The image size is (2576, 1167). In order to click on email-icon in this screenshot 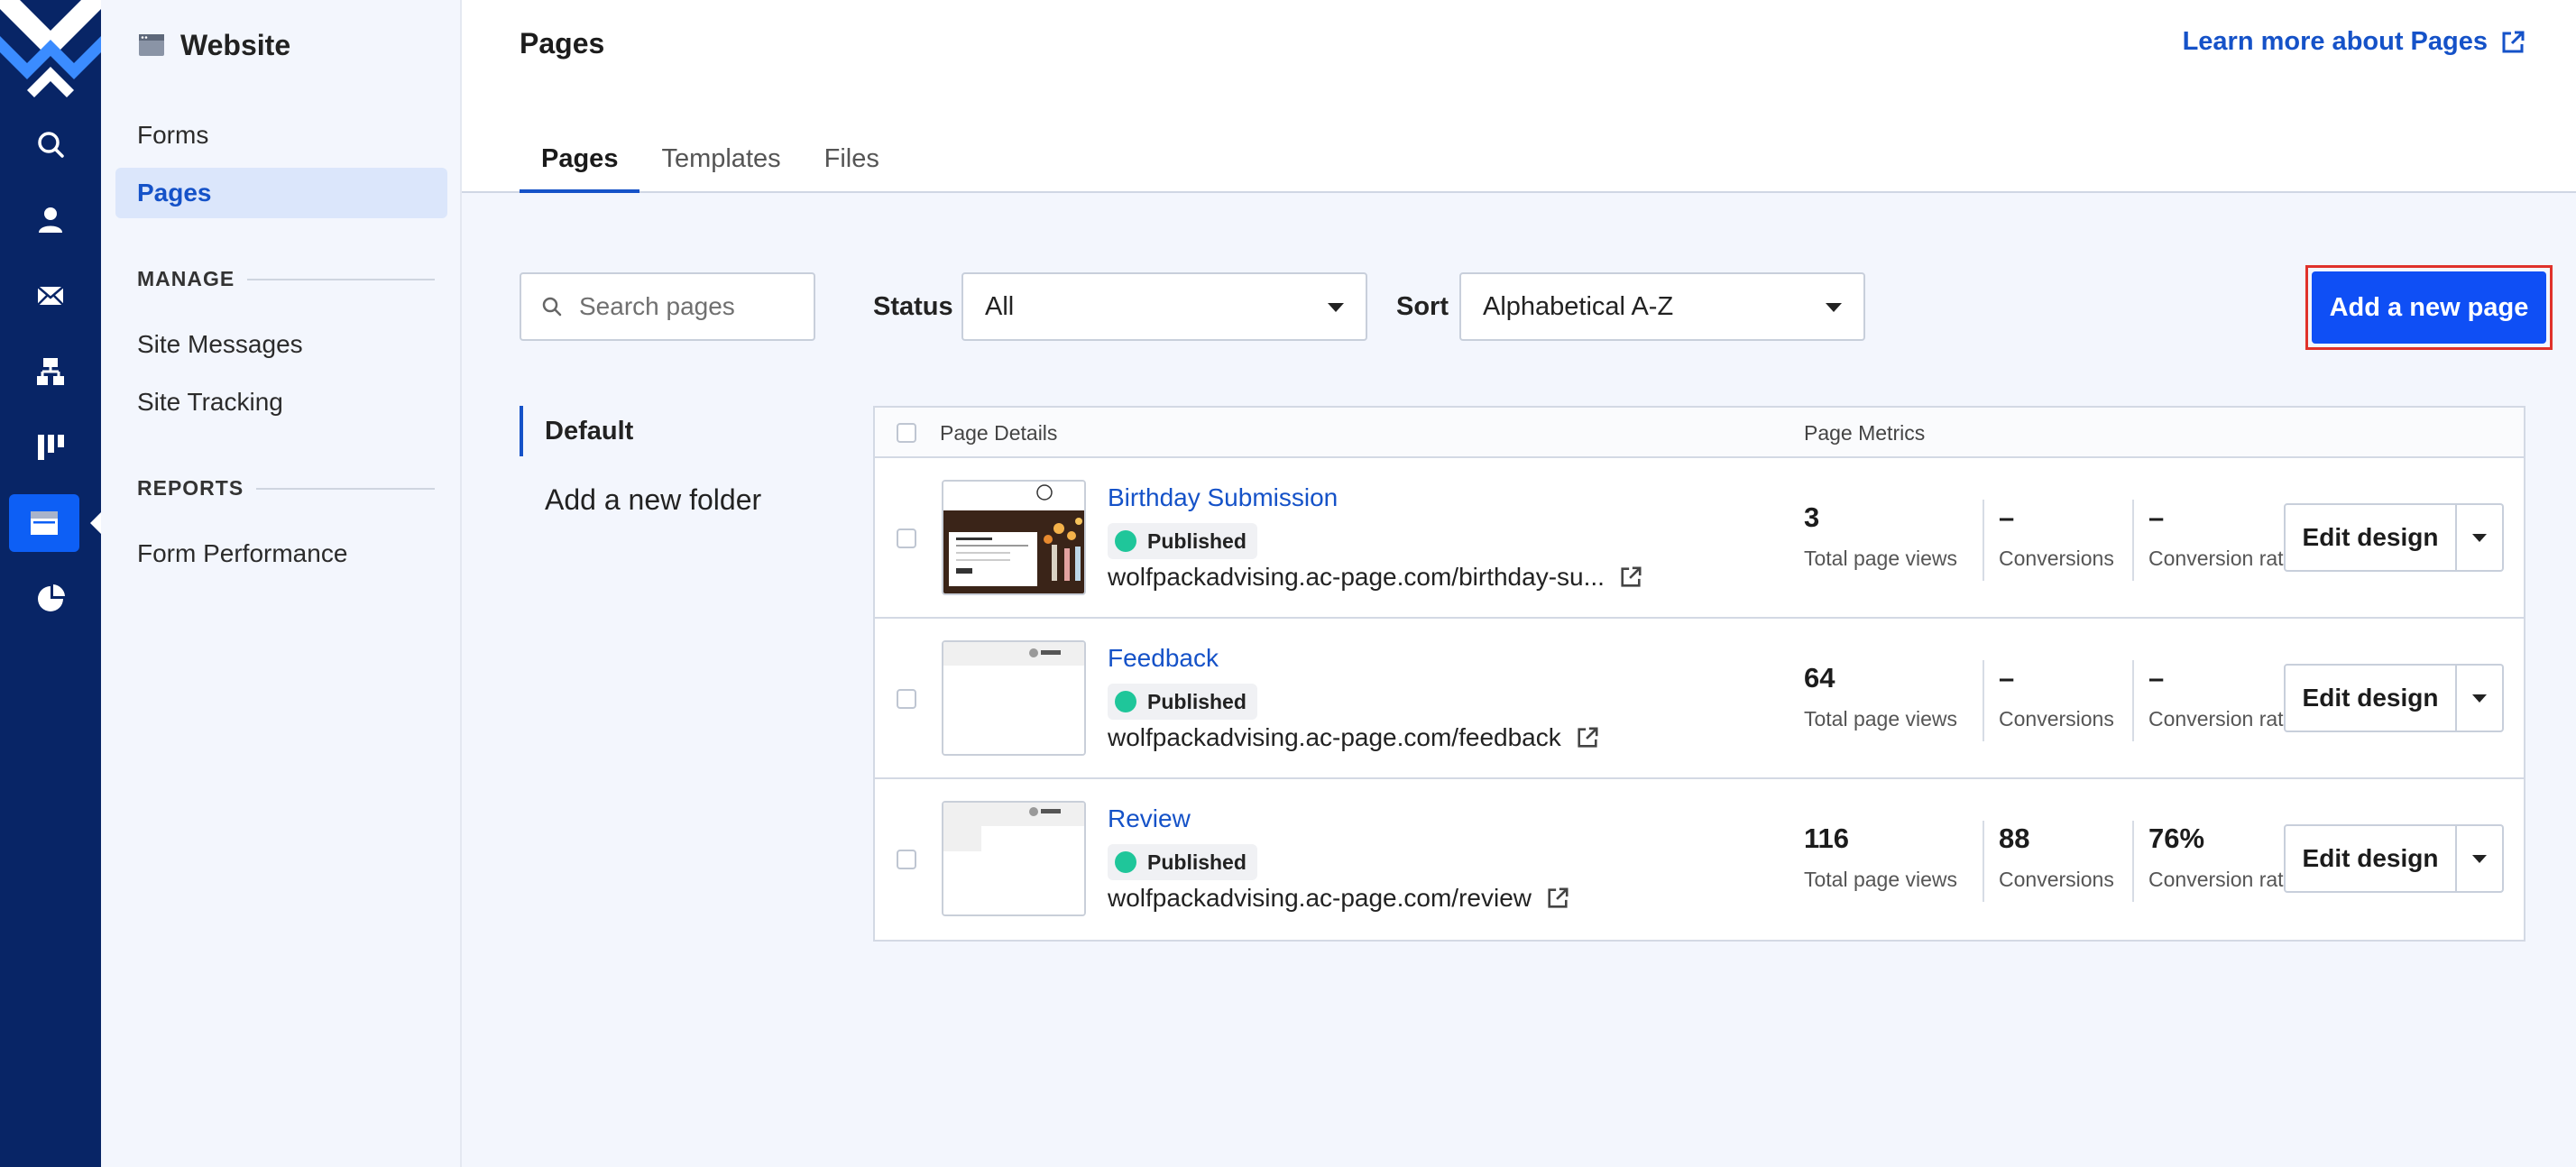, I will do `click(50, 296)`.